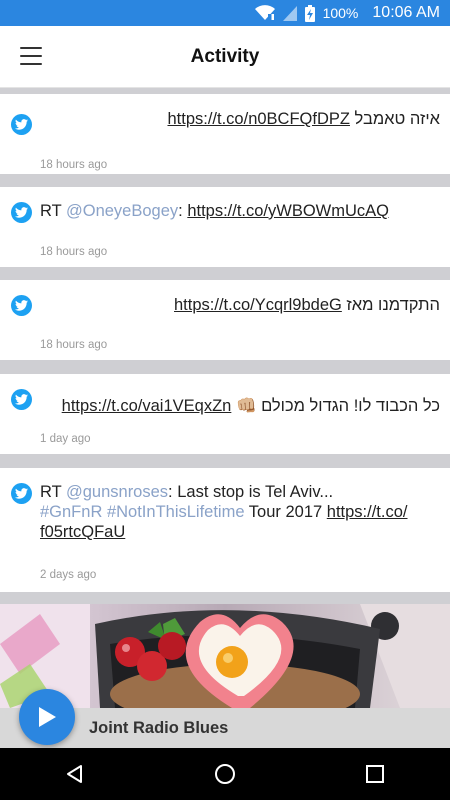 The height and width of the screenshot is (800, 450). Describe the element at coordinates (375, 774) in the screenshot. I see `recents-icon` at that location.